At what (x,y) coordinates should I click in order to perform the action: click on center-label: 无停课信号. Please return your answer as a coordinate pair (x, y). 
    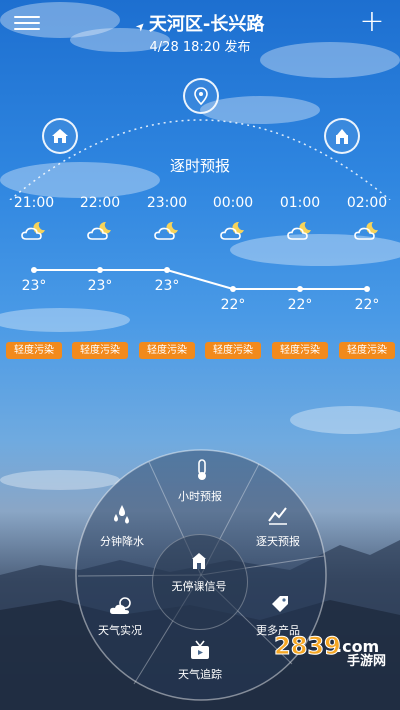
    Looking at the image, I should click on (199, 586).